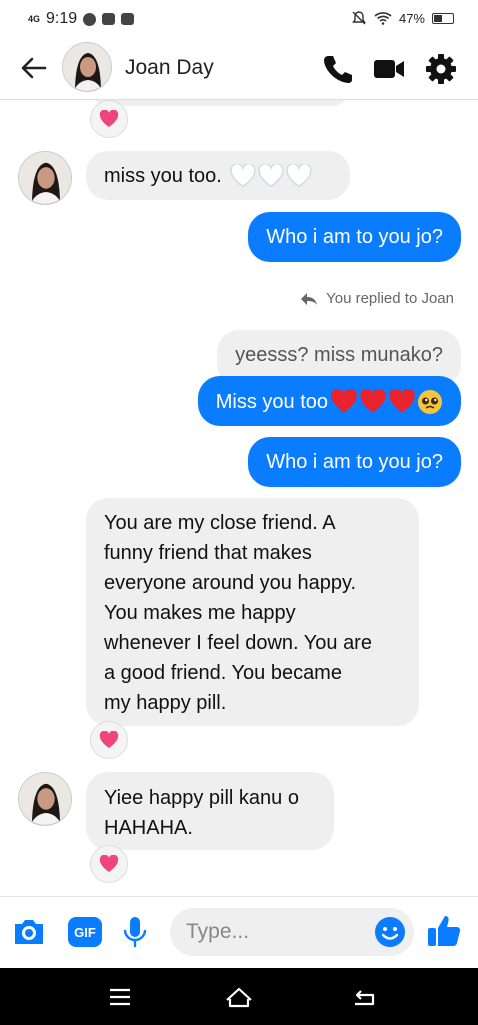  Describe the element at coordinates (87, 67) in the screenshot. I see `contact-avatar` at that location.